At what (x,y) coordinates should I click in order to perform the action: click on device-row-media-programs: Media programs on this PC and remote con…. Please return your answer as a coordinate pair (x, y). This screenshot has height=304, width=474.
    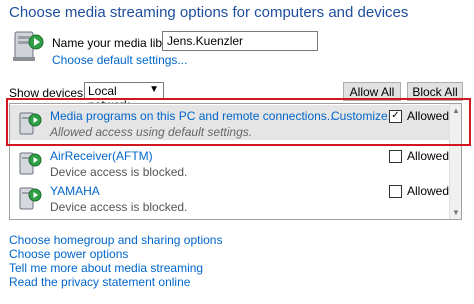
    Looking at the image, I should click on (230, 122).